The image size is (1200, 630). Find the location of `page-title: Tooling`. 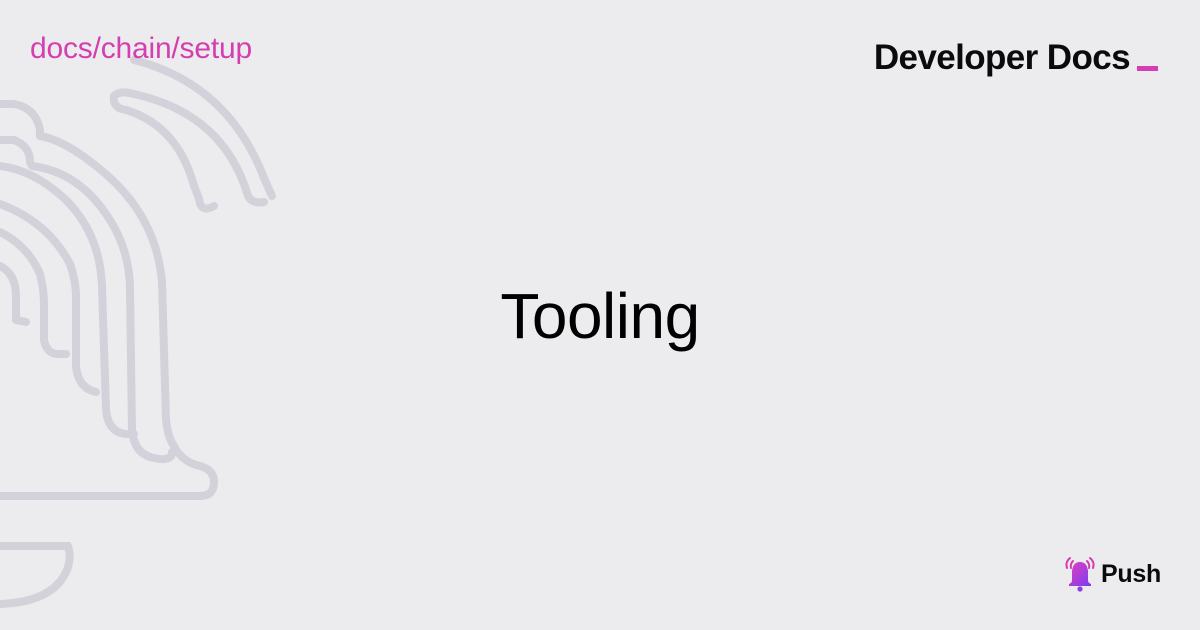

page-title: Tooling is located at coordinates (600, 316).